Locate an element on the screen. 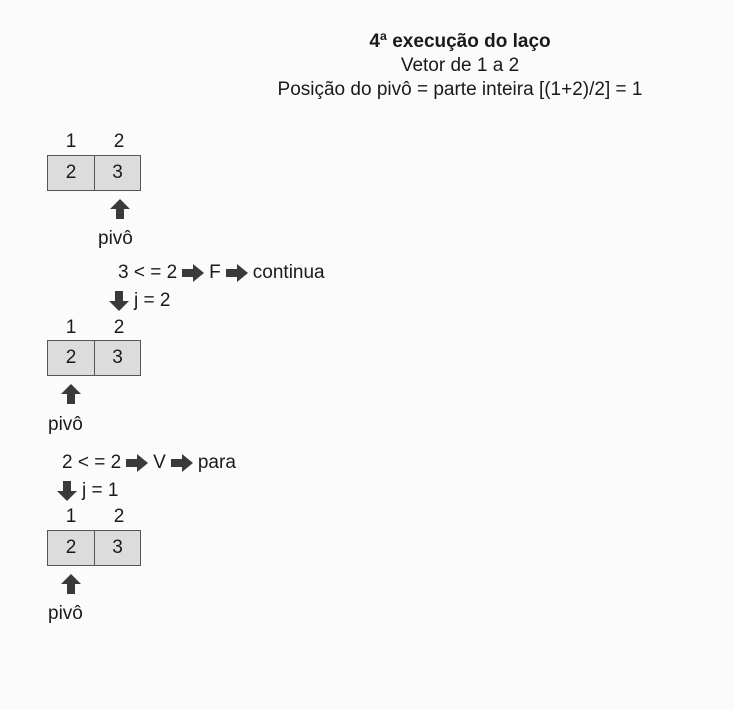 Image resolution: width=734 pixels, height=710 pixels. j-update: j = 2 is located at coordinates (139, 301).